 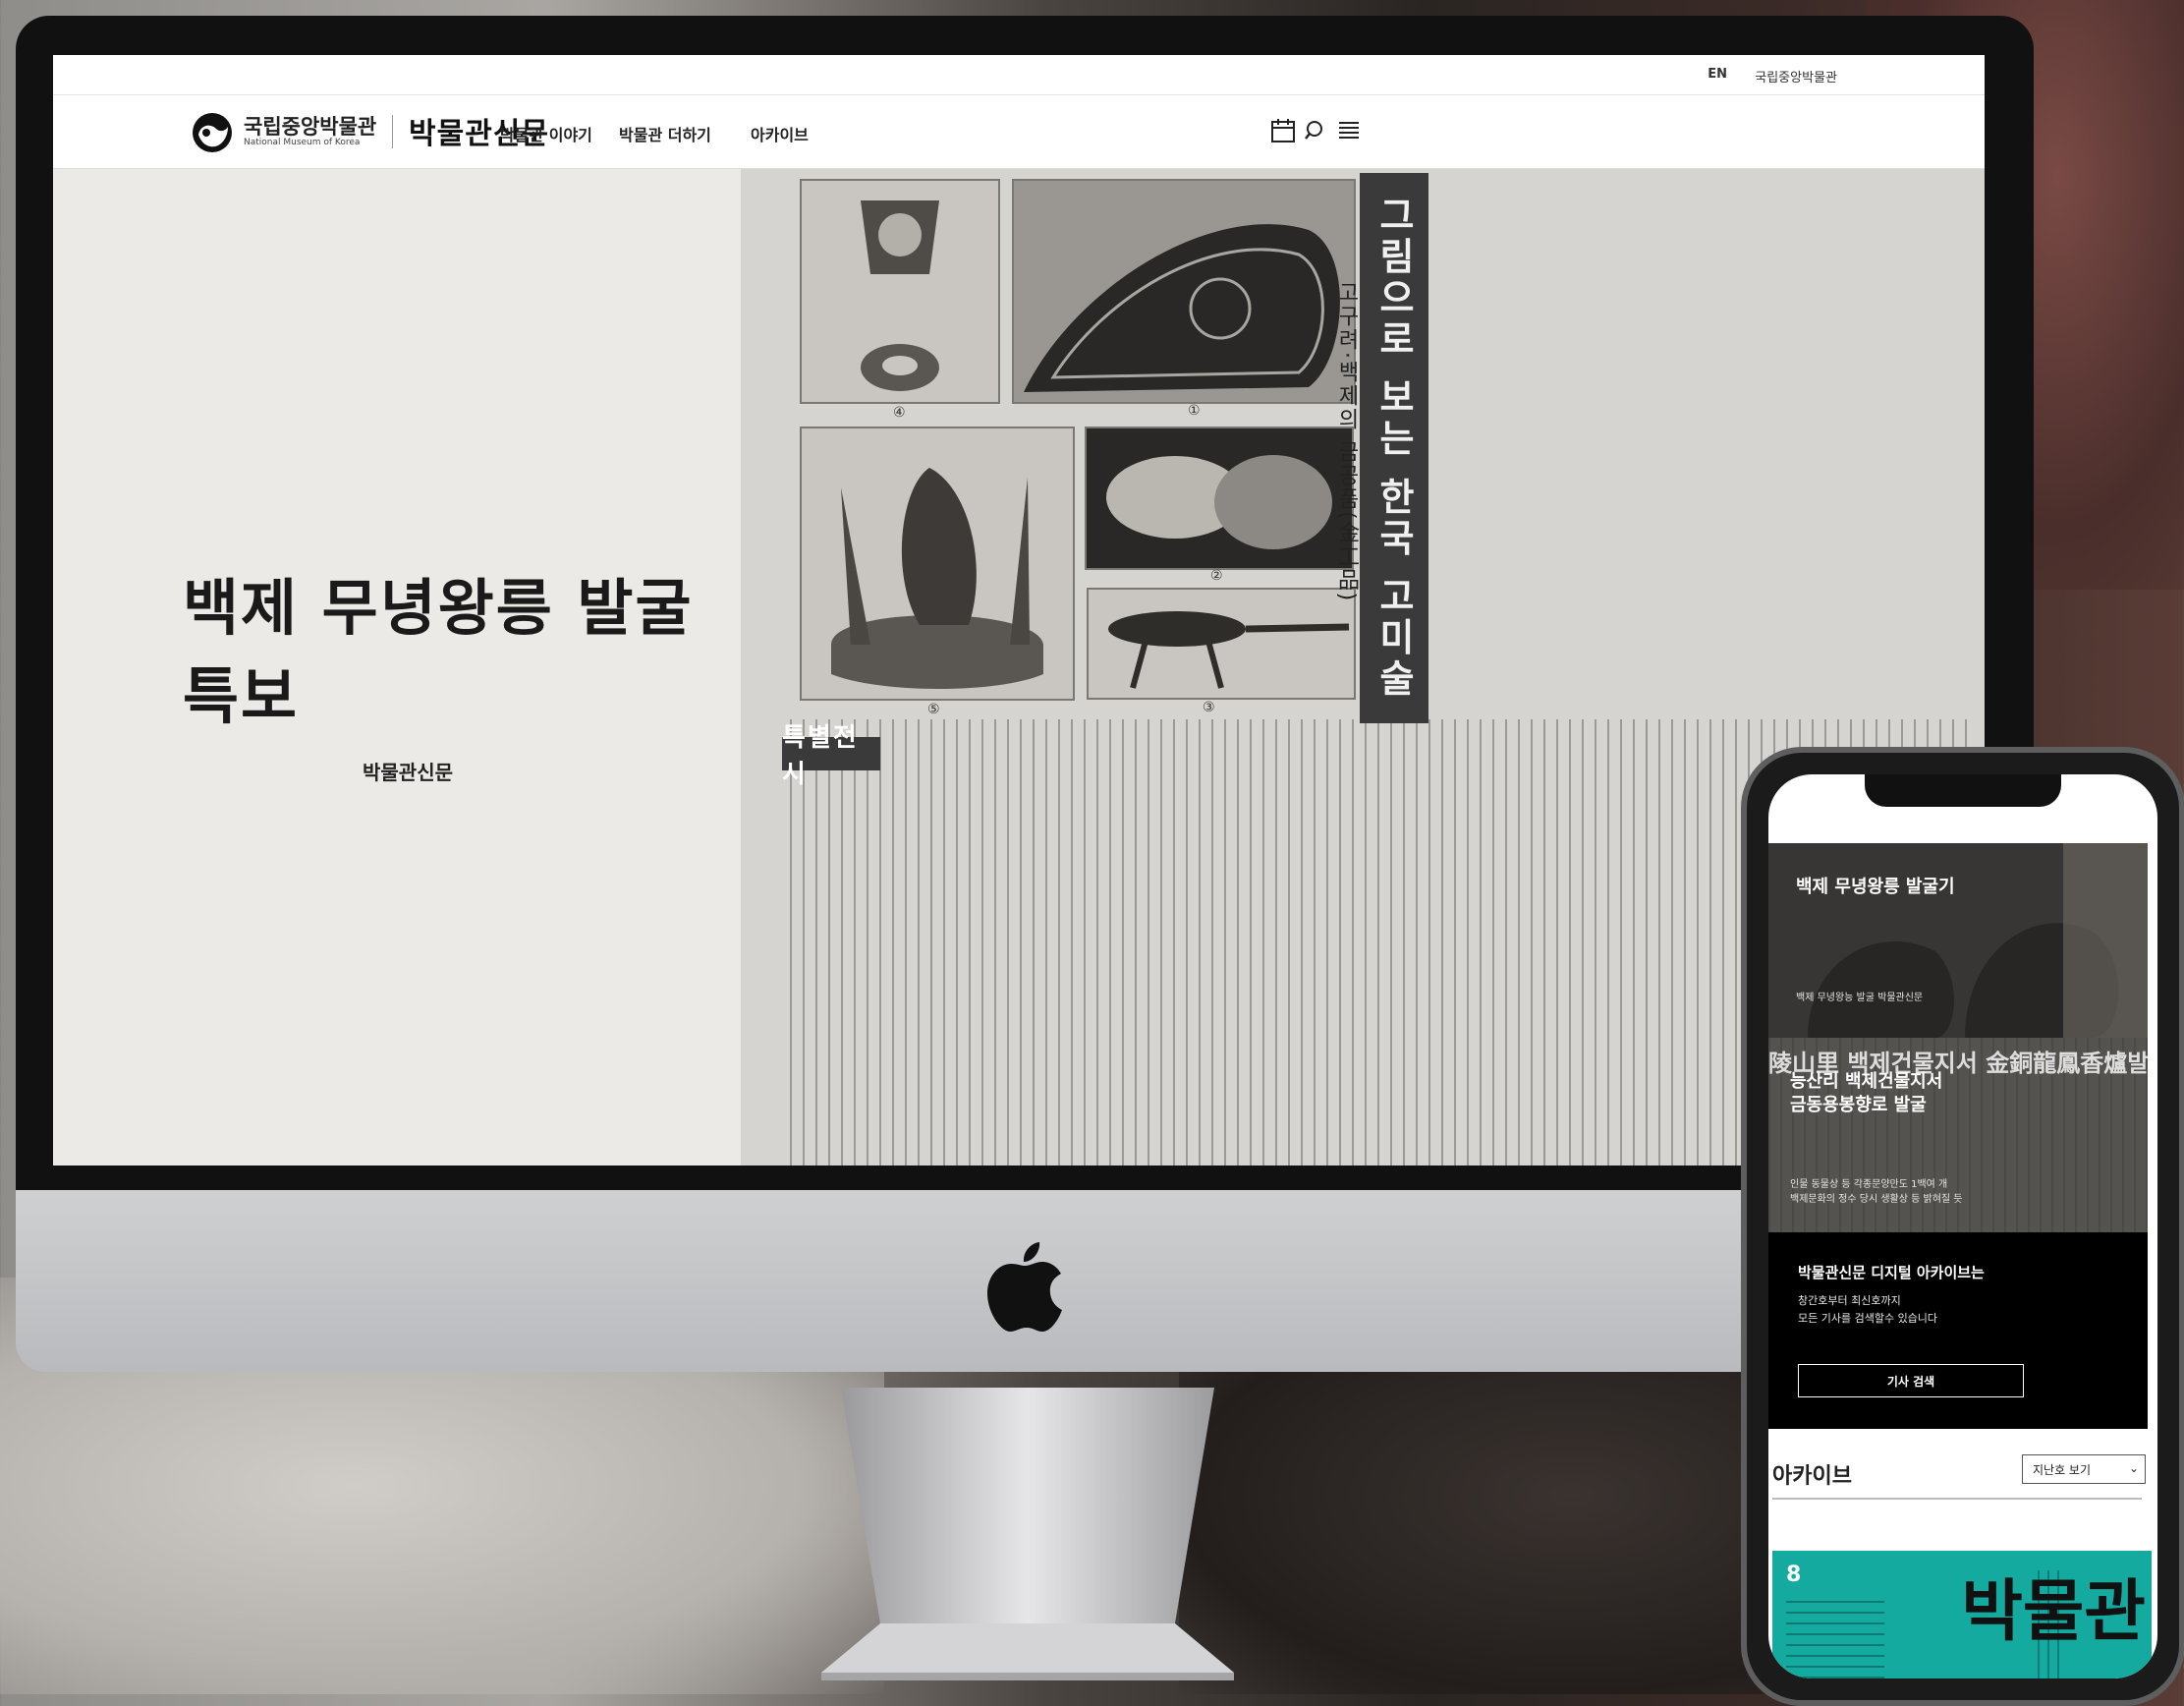 I want to click on issue-cover-card: 8 박물관, so click(x=1962, y=1614).